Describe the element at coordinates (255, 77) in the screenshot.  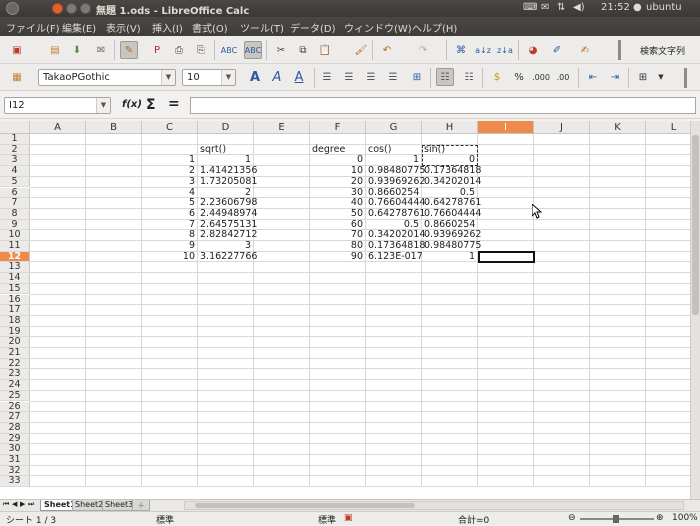
I see `bold-icon: A` at that location.